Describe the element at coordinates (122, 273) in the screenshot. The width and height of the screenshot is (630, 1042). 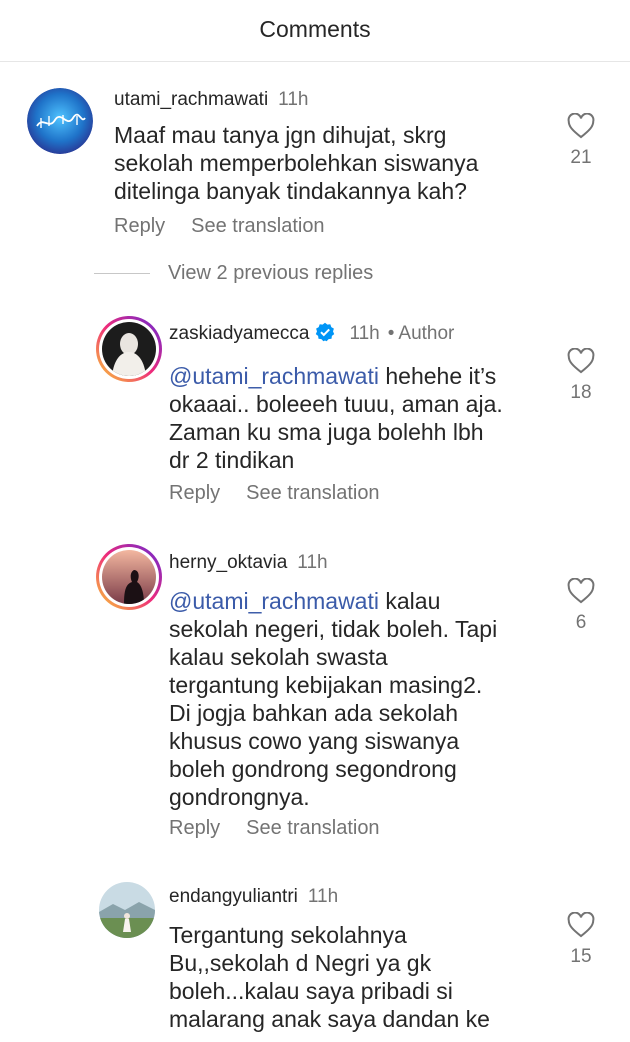
I see `replies-divider` at that location.